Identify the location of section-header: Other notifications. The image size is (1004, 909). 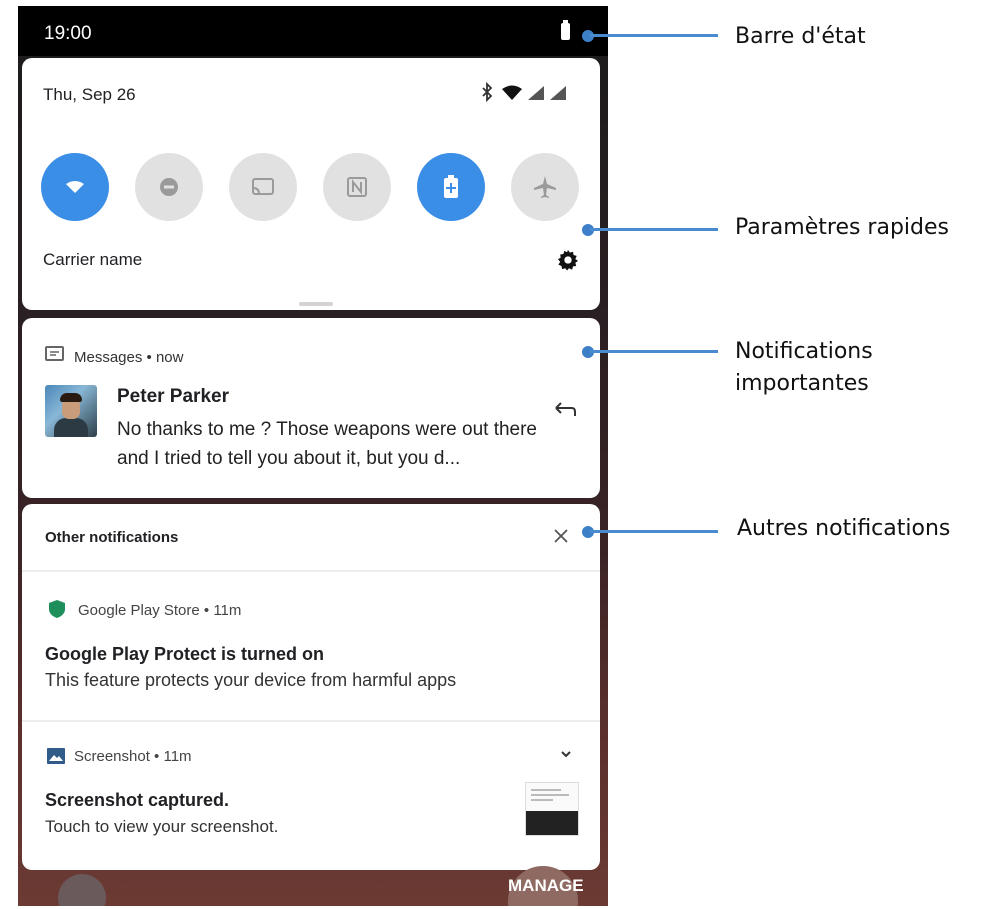
(112, 537).